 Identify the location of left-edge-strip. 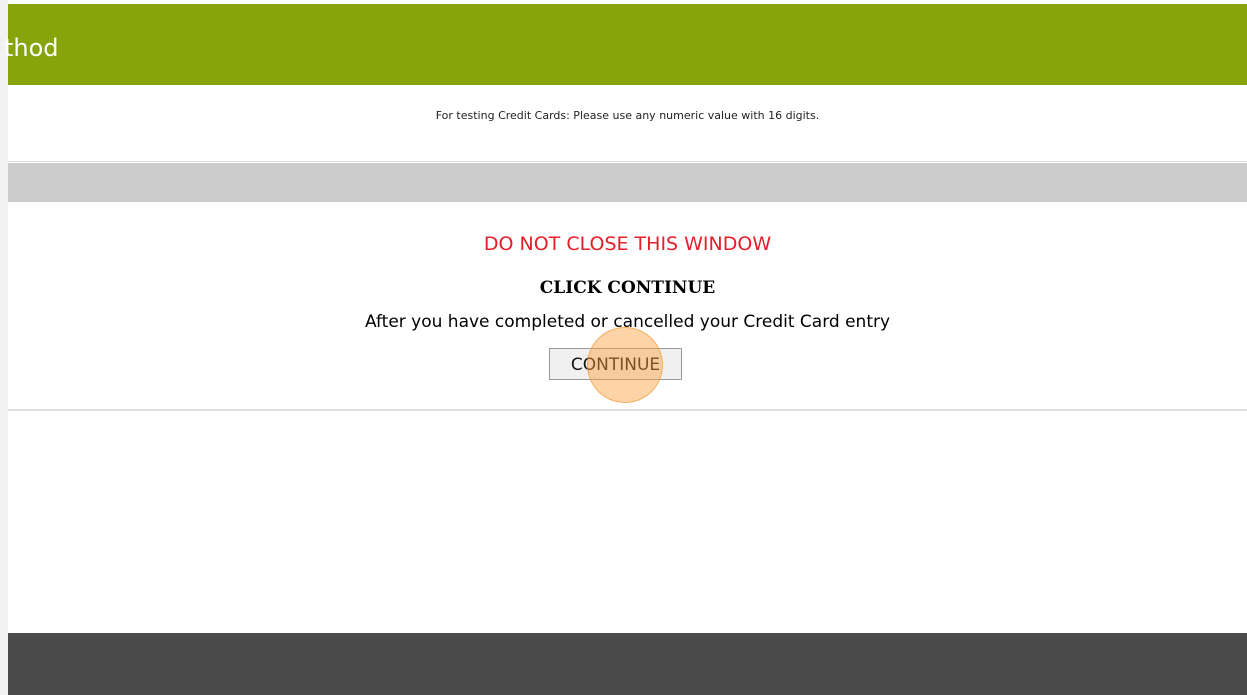
(4, 347).